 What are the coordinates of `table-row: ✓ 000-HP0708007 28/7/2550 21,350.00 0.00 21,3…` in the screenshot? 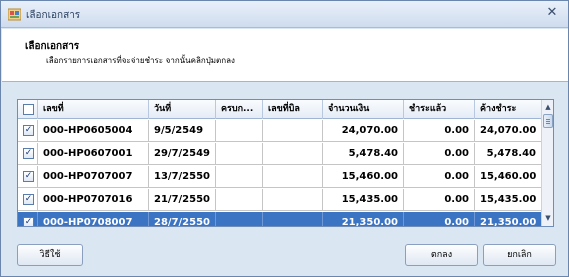 It's located at (279, 219).